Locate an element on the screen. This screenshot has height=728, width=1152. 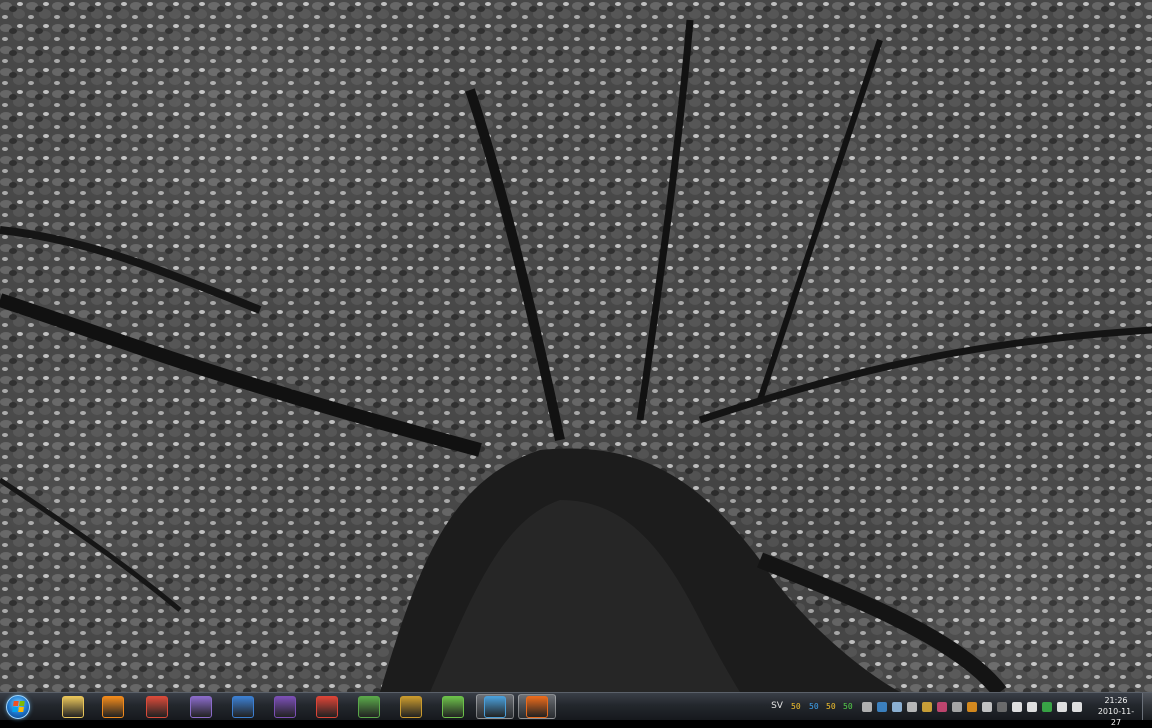
taskbar-button-thunderbird is located at coordinates (243, 706).